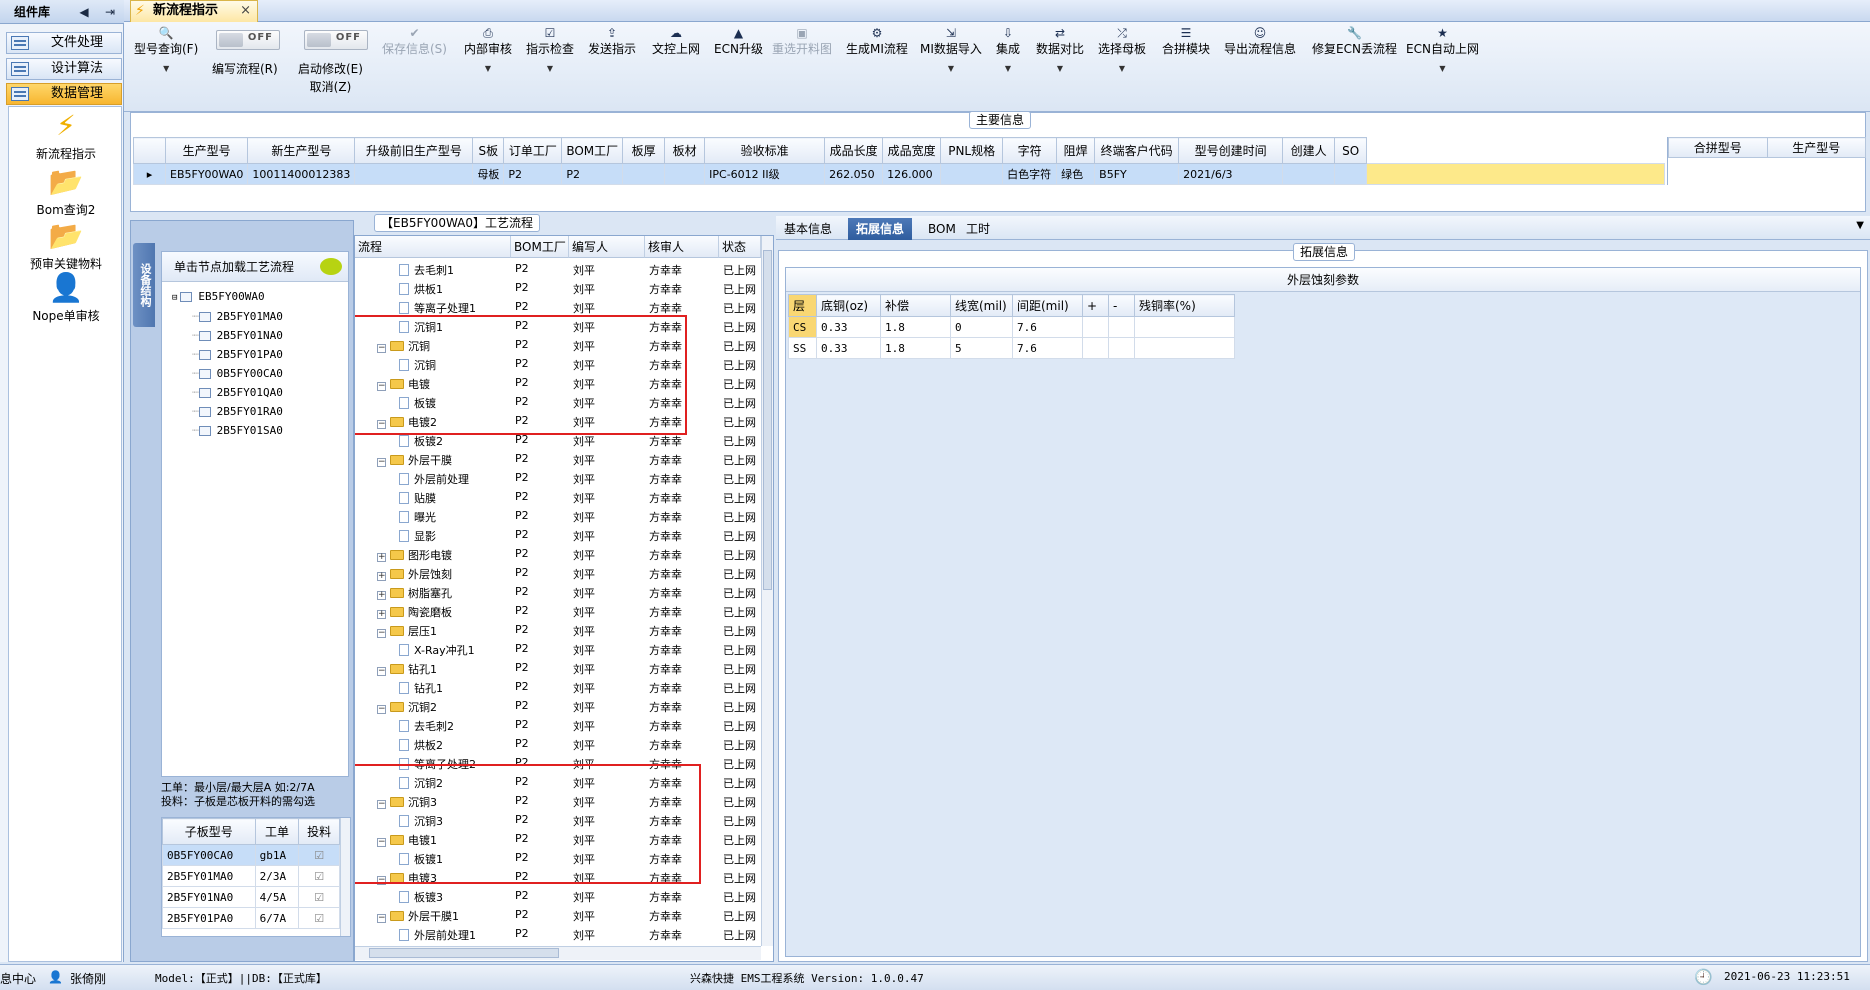 The height and width of the screenshot is (990, 1870). I want to click on item-nope-review: 👤 Nope单审核, so click(66, 297).